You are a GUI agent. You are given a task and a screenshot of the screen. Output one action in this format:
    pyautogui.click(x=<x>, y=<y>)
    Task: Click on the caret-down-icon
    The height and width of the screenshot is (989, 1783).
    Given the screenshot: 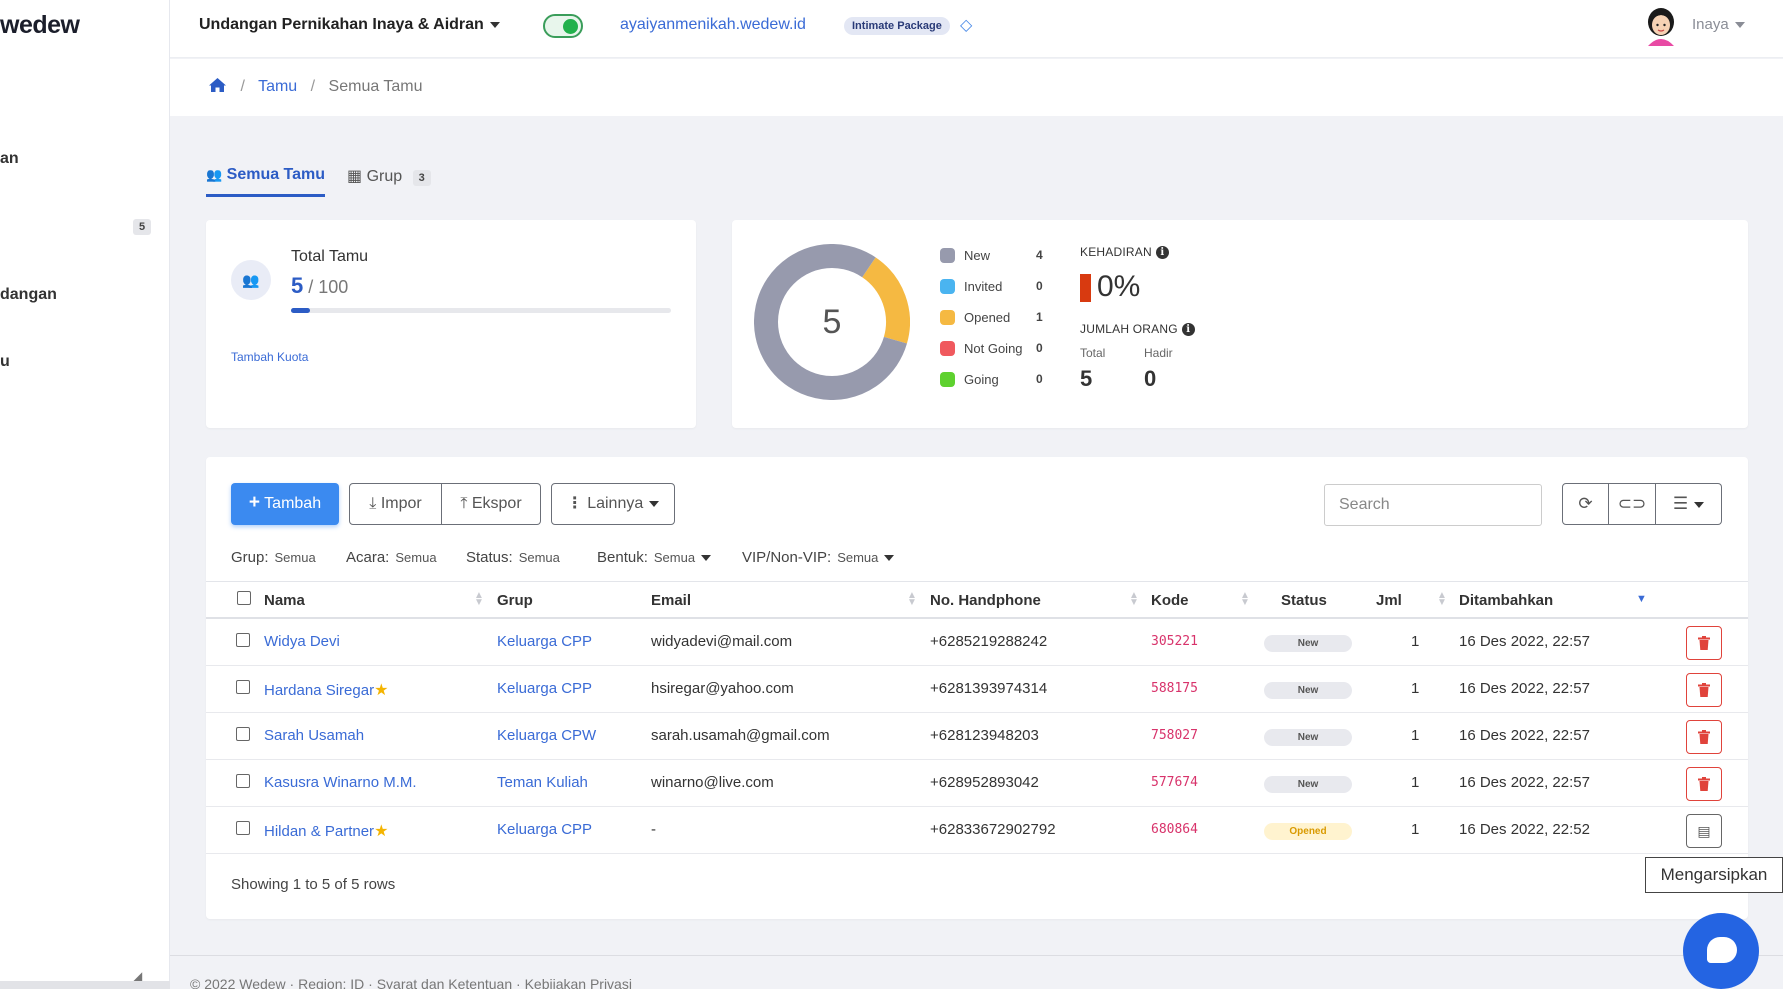 What is the action you would take?
    pyautogui.click(x=889, y=558)
    